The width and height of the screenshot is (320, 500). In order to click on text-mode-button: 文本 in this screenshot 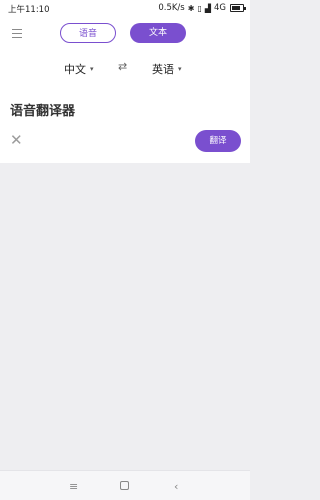, I will do `click(158, 33)`.